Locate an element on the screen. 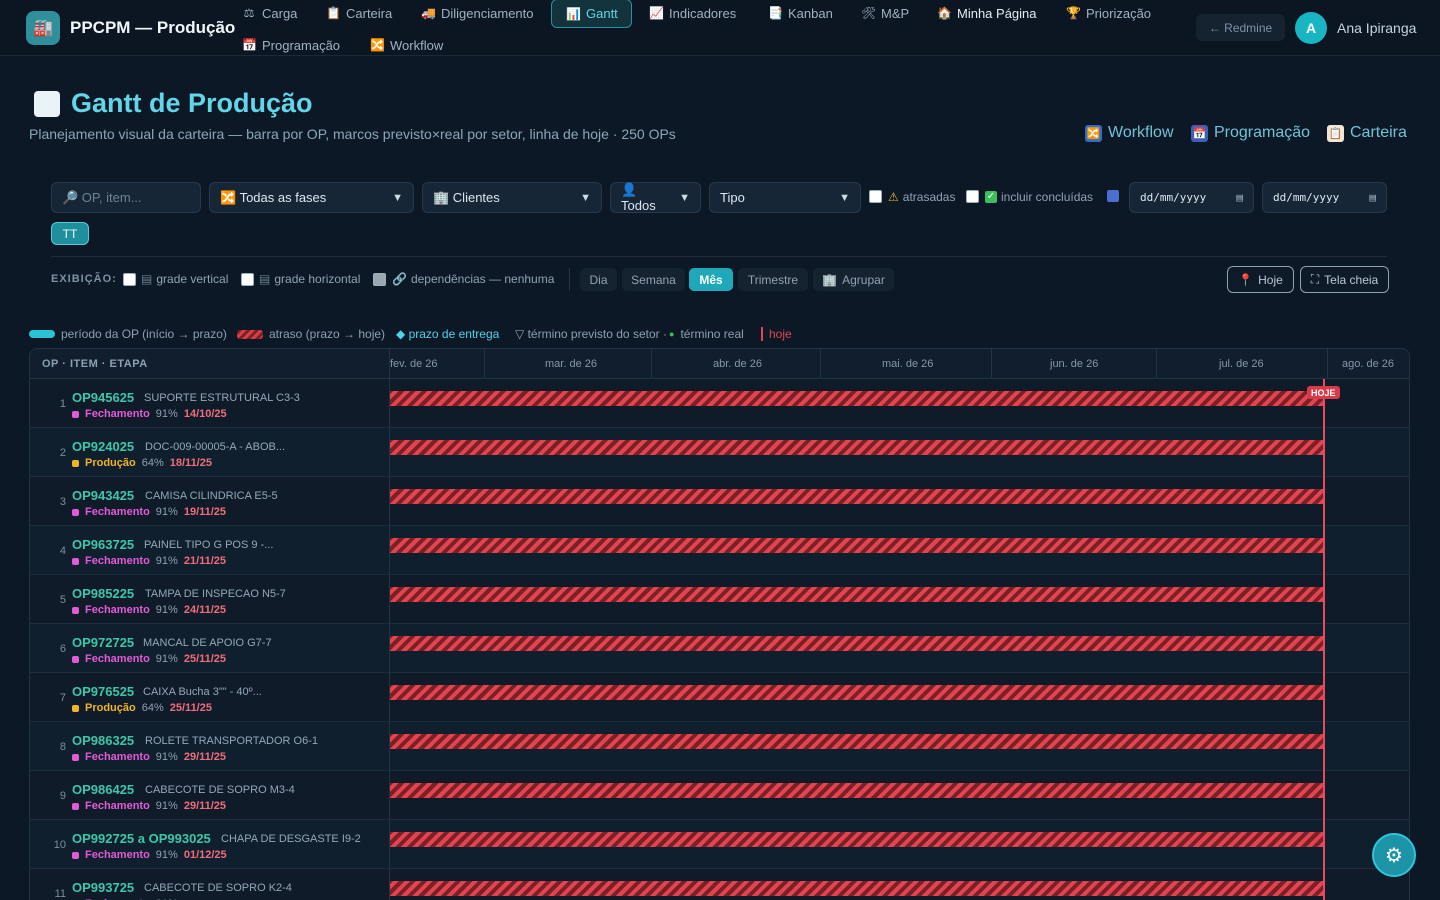 The image size is (1440, 900). month-label: abr. de 26 is located at coordinates (737, 364).